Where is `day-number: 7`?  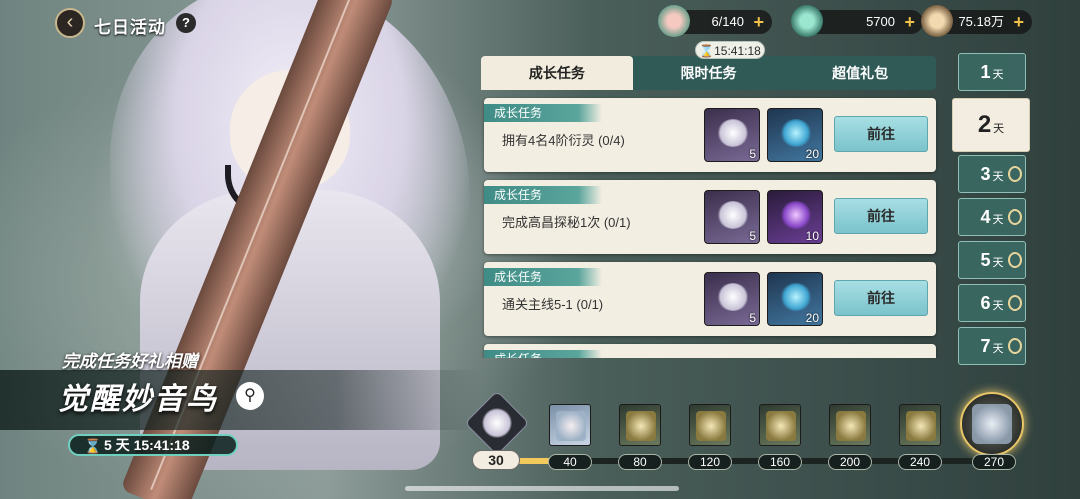 day-number: 7 is located at coordinates (985, 346).